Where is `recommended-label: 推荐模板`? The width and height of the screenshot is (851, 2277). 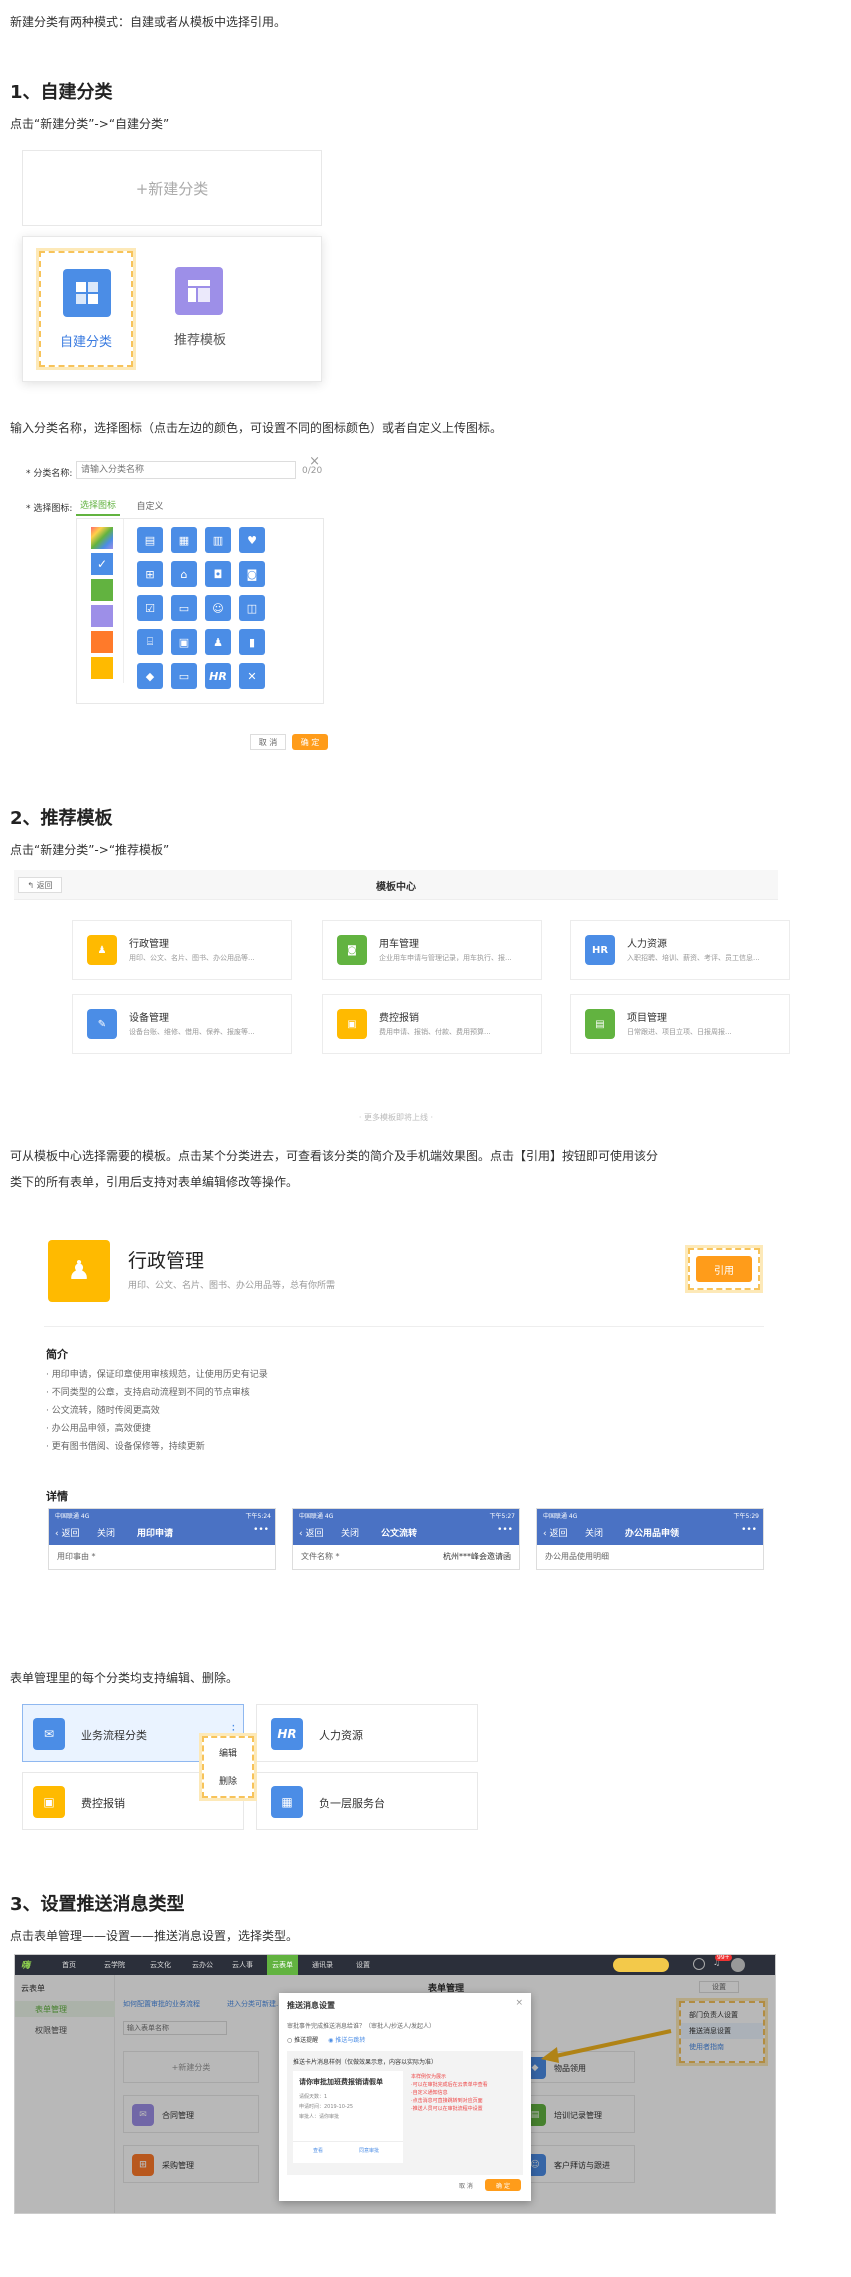
recommended-label: 推荐模板 is located at coordinates (199, 340).